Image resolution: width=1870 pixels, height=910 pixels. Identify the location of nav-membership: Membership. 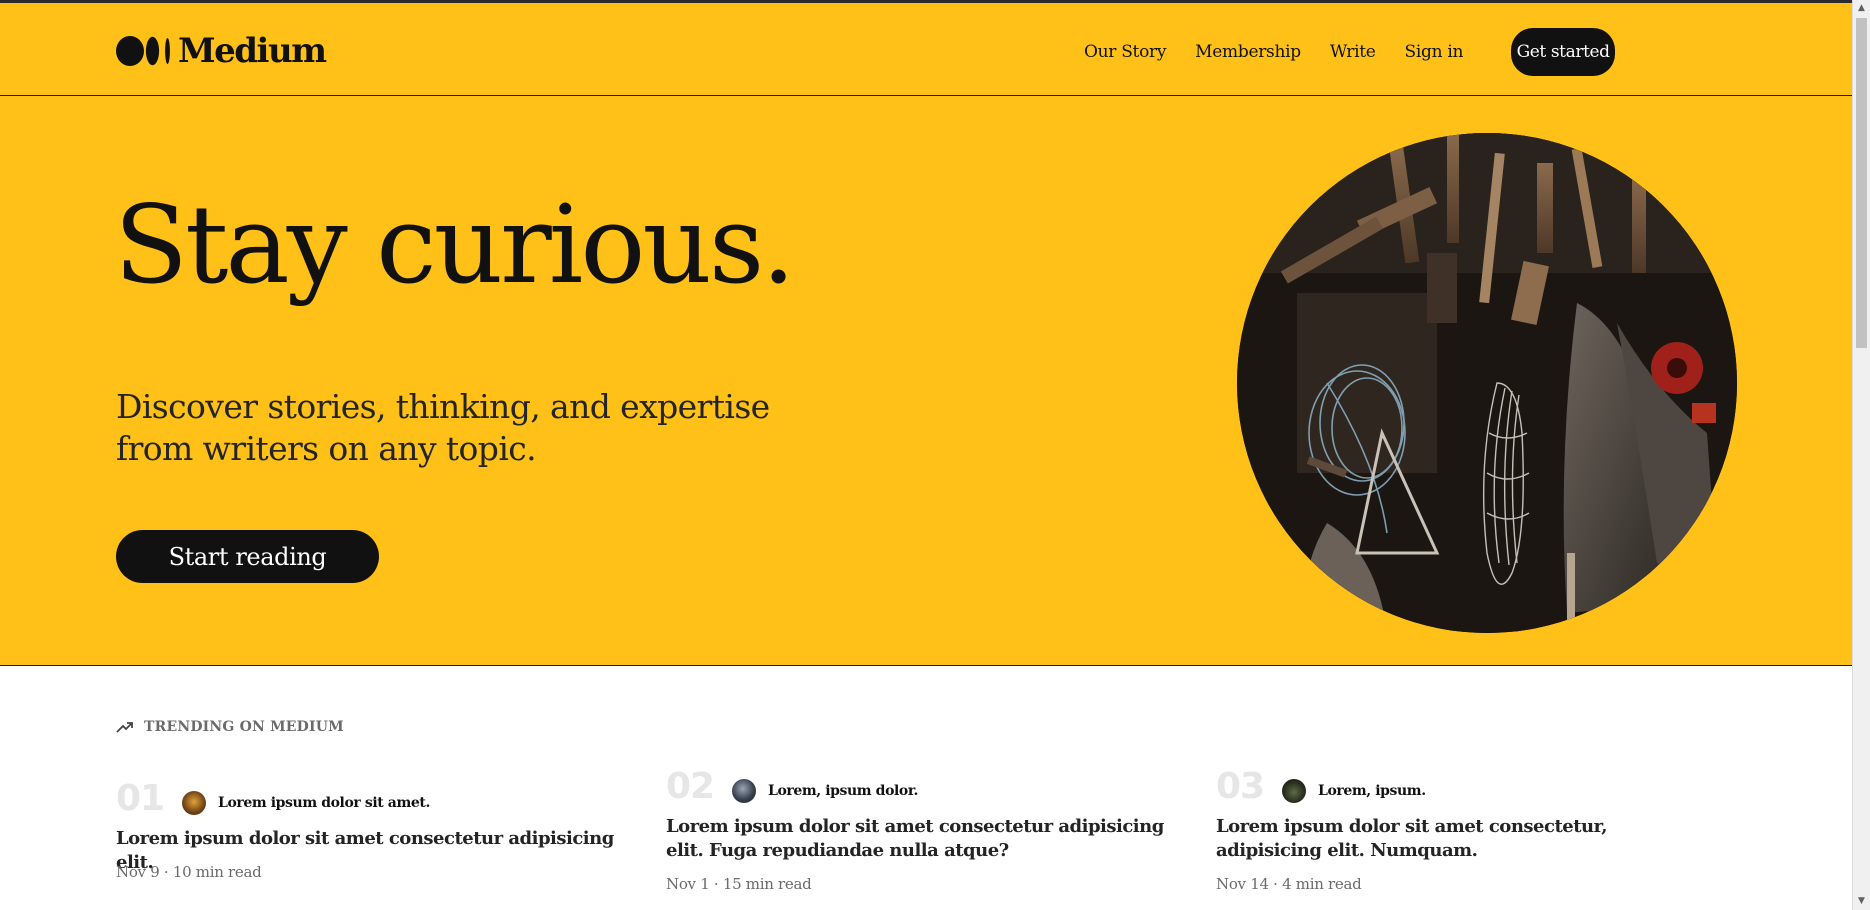
(1248, 52).